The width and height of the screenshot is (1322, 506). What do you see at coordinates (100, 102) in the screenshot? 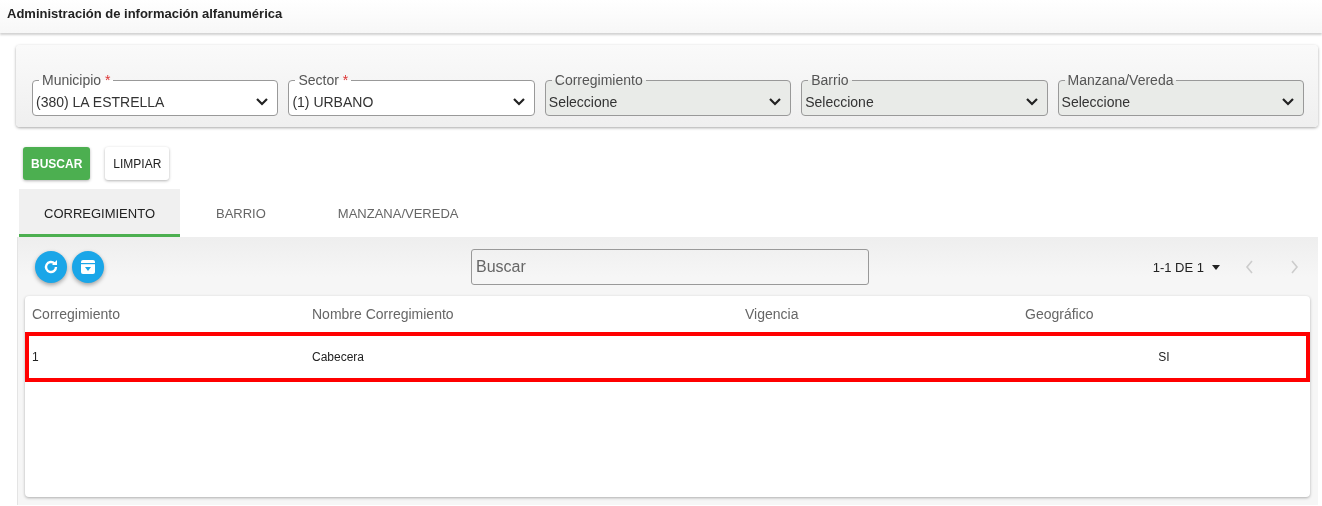
I see `field-value: (380) LA ESTRELLA` at bounding box center [100, 102].